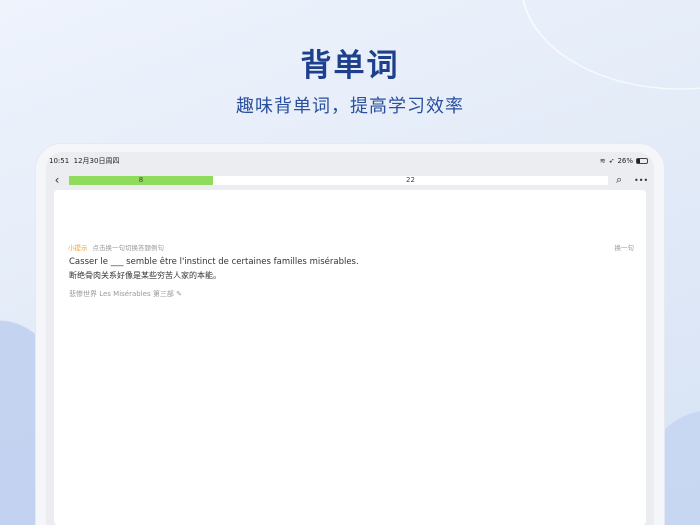 This screenshot has height=525, width=700. What do you see at coordinates (625, 161) in the screenshot?
I see `battery-percent: 26%` at bounding box center [625, 161].